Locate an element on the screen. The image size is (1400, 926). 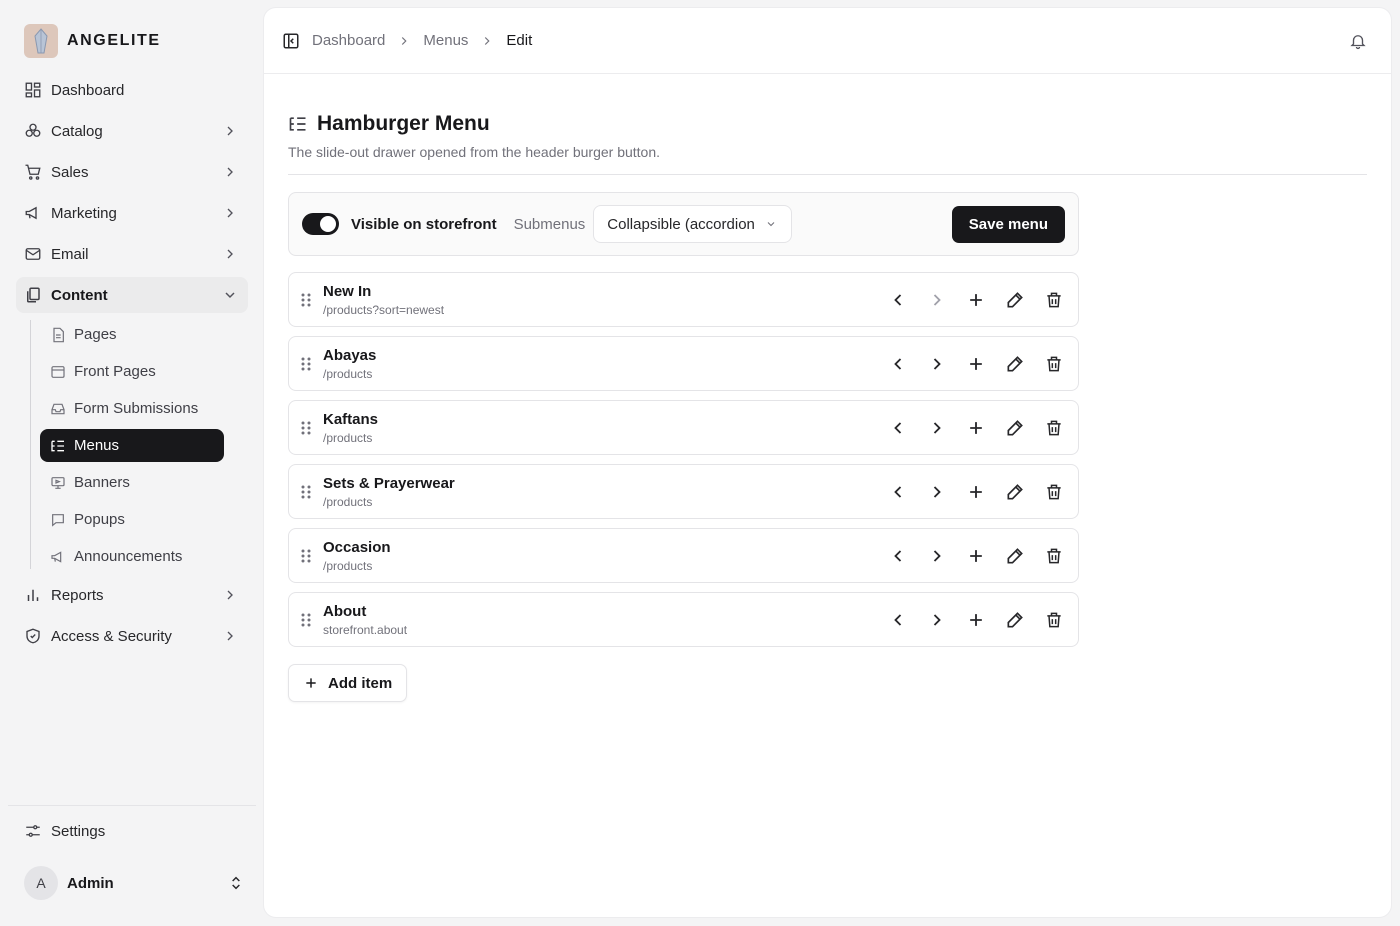
sidebar-item-access-security: Access & Security is located at coordinates (132, 636).